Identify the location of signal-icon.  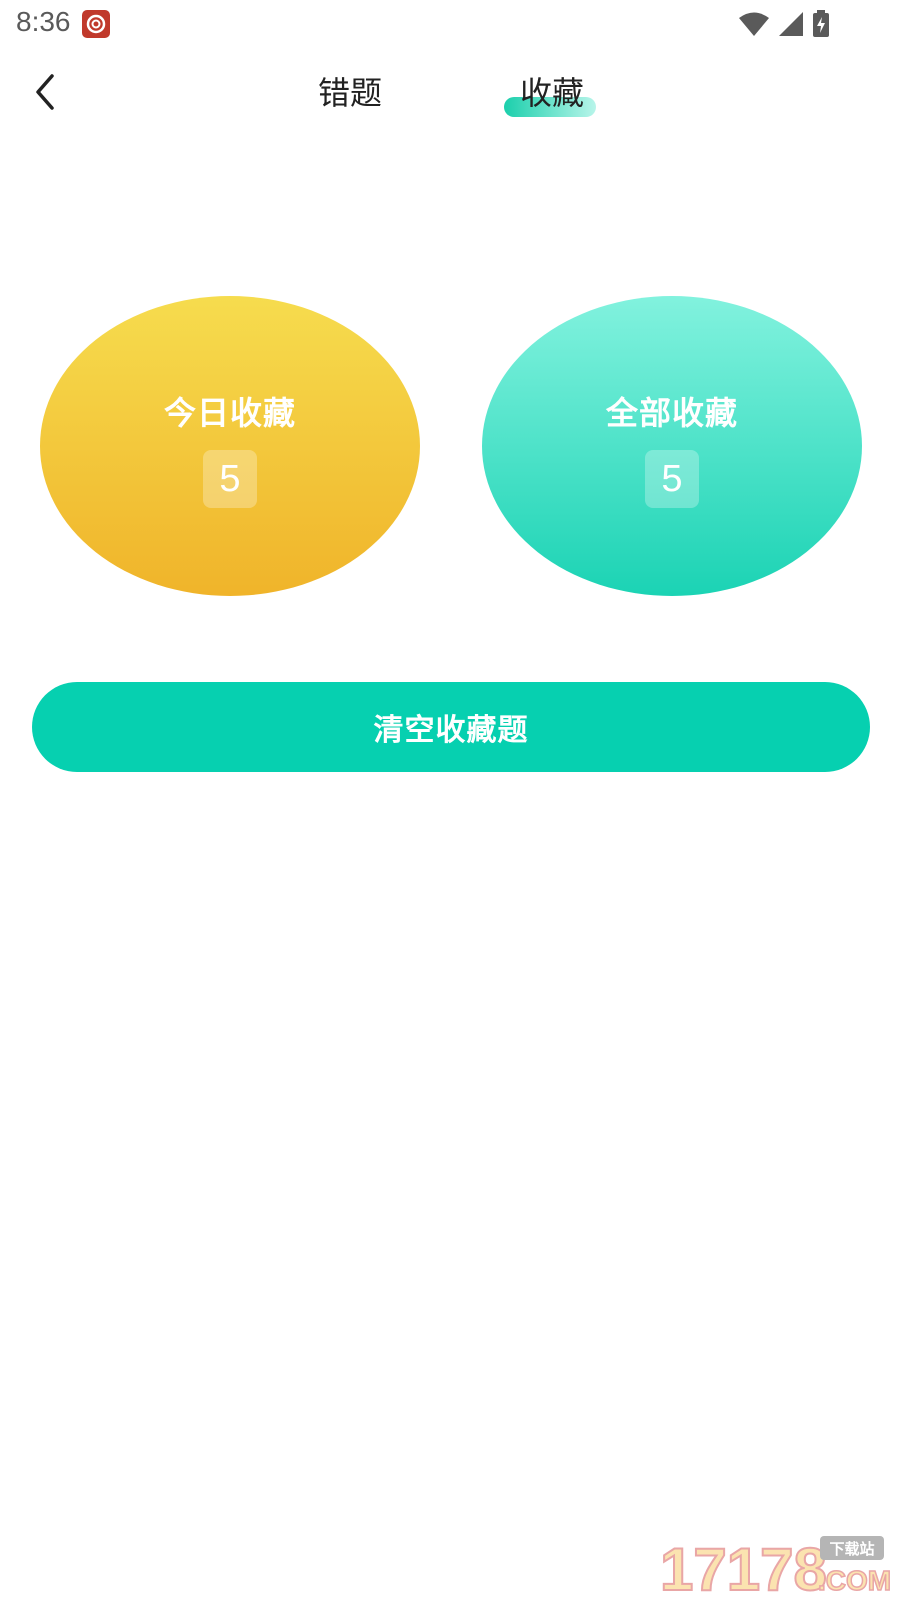
(791, 26).